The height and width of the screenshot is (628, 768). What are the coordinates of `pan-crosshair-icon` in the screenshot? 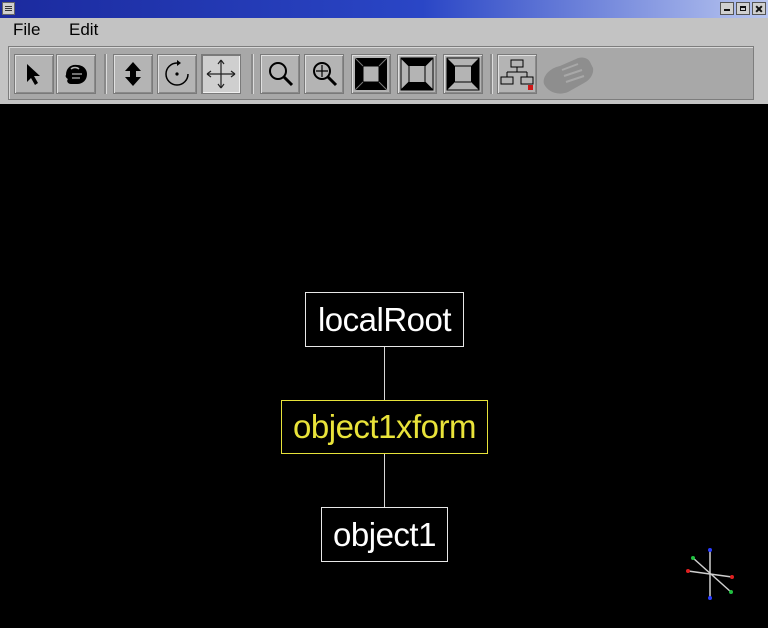 It's located at (221, 74).